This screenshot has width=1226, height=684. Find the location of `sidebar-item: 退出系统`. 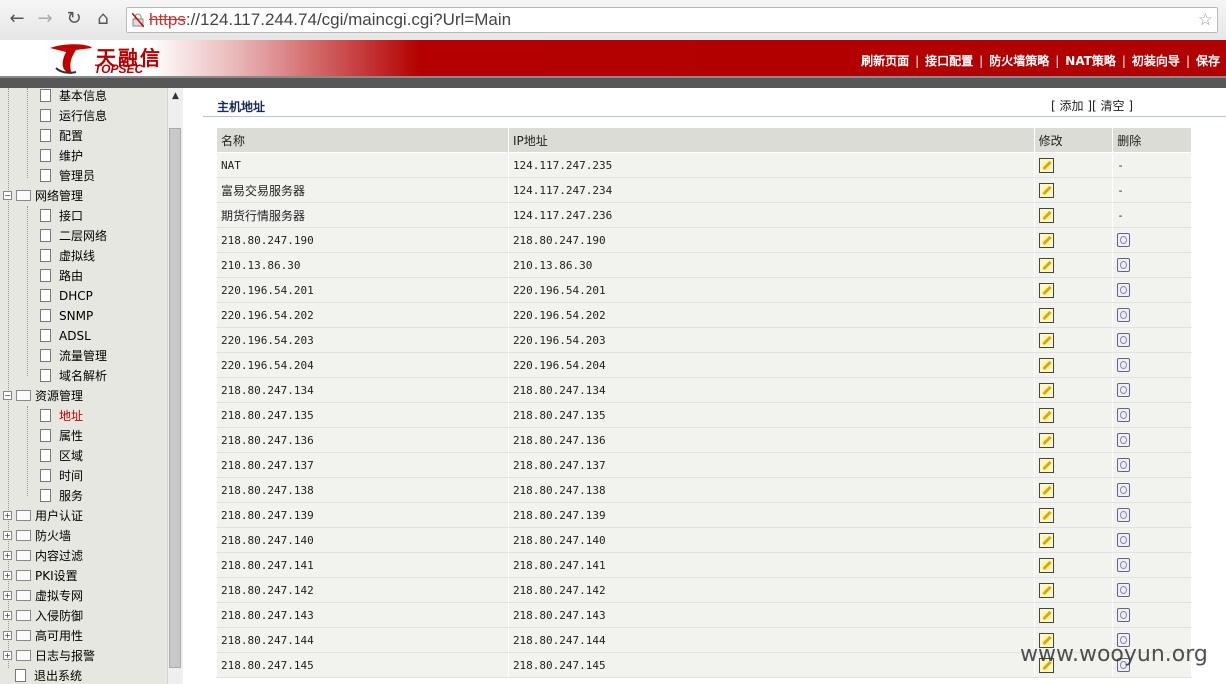

sidebar-item: 退出系统 is located at coordinates (48, 675).